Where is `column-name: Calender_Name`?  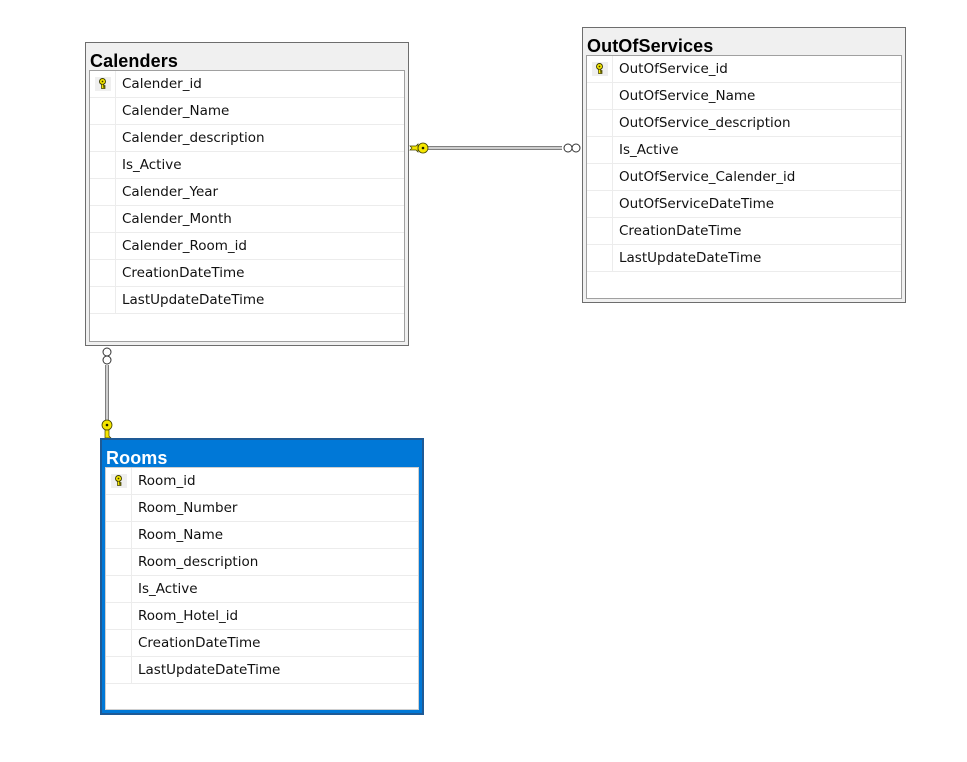
column-name: Calender_Name is located at coordinates (176, 111).